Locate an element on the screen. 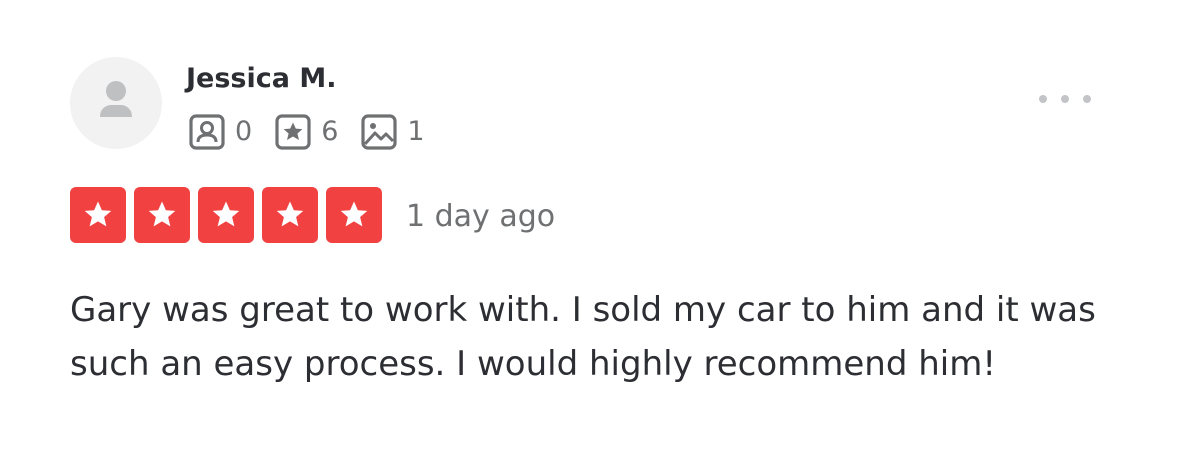  user-placeholder-icon is located at coordinates (116, 103).